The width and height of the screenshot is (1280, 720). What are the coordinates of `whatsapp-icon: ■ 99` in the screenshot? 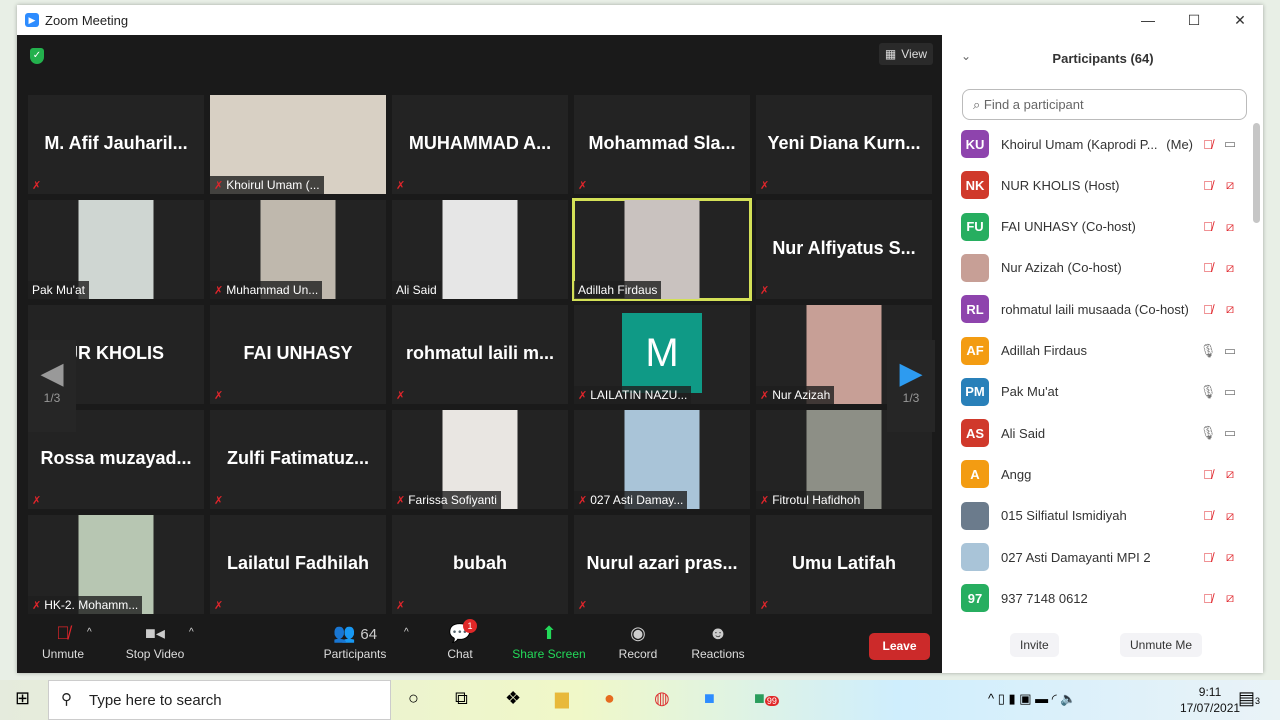 It's located at (766, 698).